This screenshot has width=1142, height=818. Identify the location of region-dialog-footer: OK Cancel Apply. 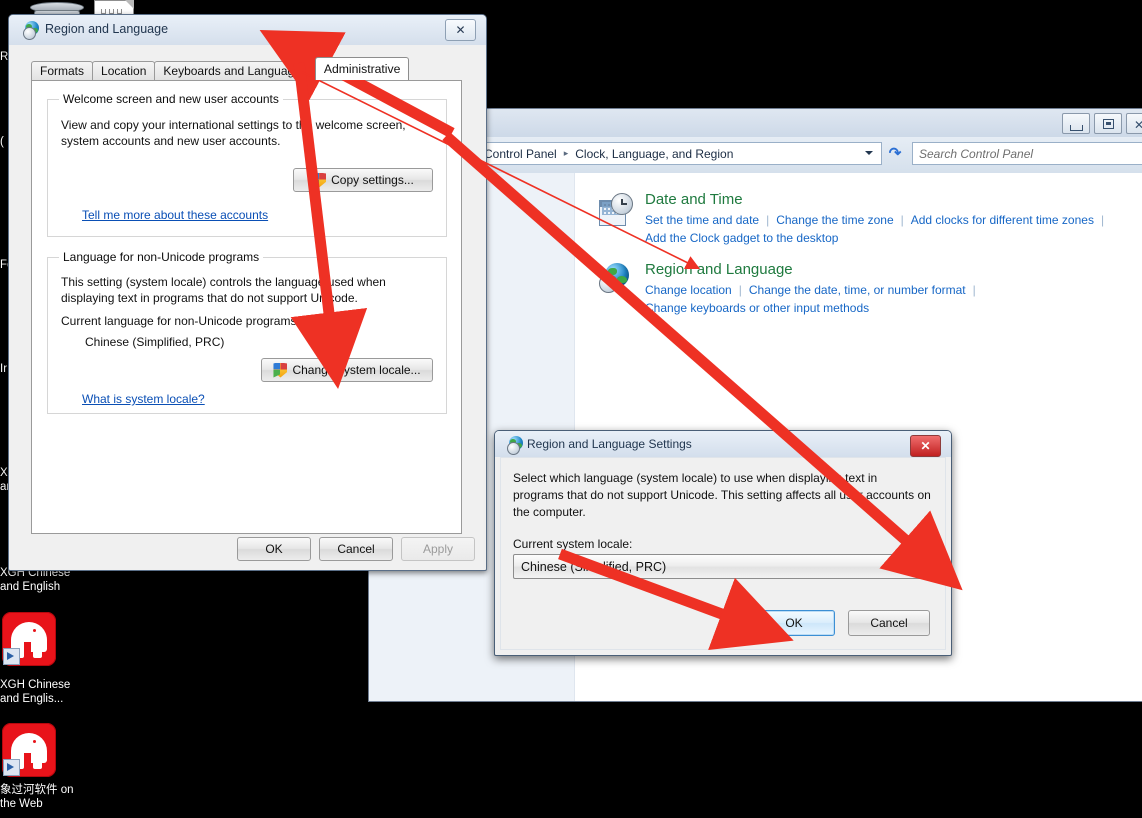
(247, 551).